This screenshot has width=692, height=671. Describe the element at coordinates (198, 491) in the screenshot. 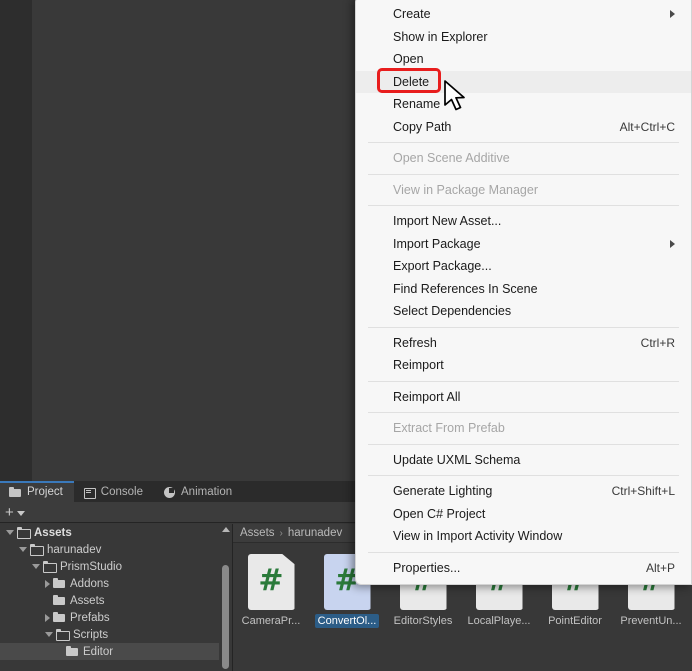

I see `tab-animation: Animation` at that location.